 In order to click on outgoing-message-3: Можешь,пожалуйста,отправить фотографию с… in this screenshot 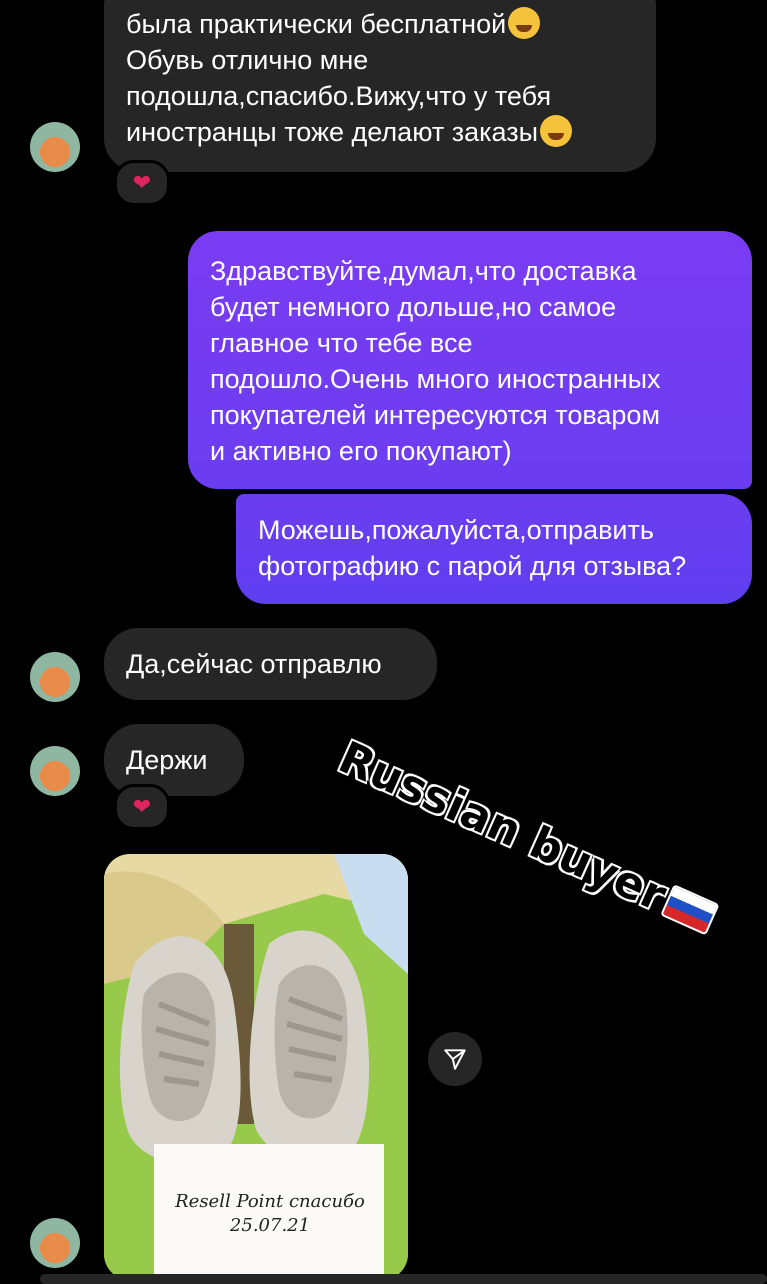, I will do `click(494, 549)`.